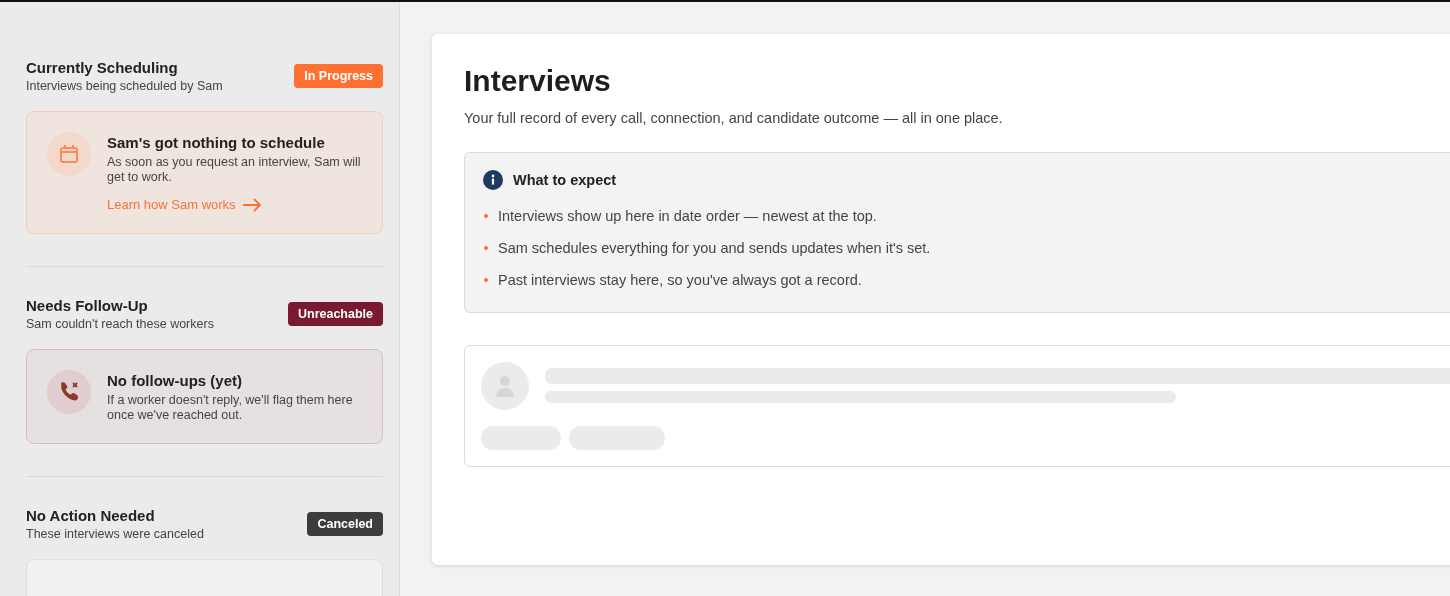 The image size is (1450, 596). I want to click on empty-state-text: As soon as you request an interview, Sam will get to work., so click(234, 170).